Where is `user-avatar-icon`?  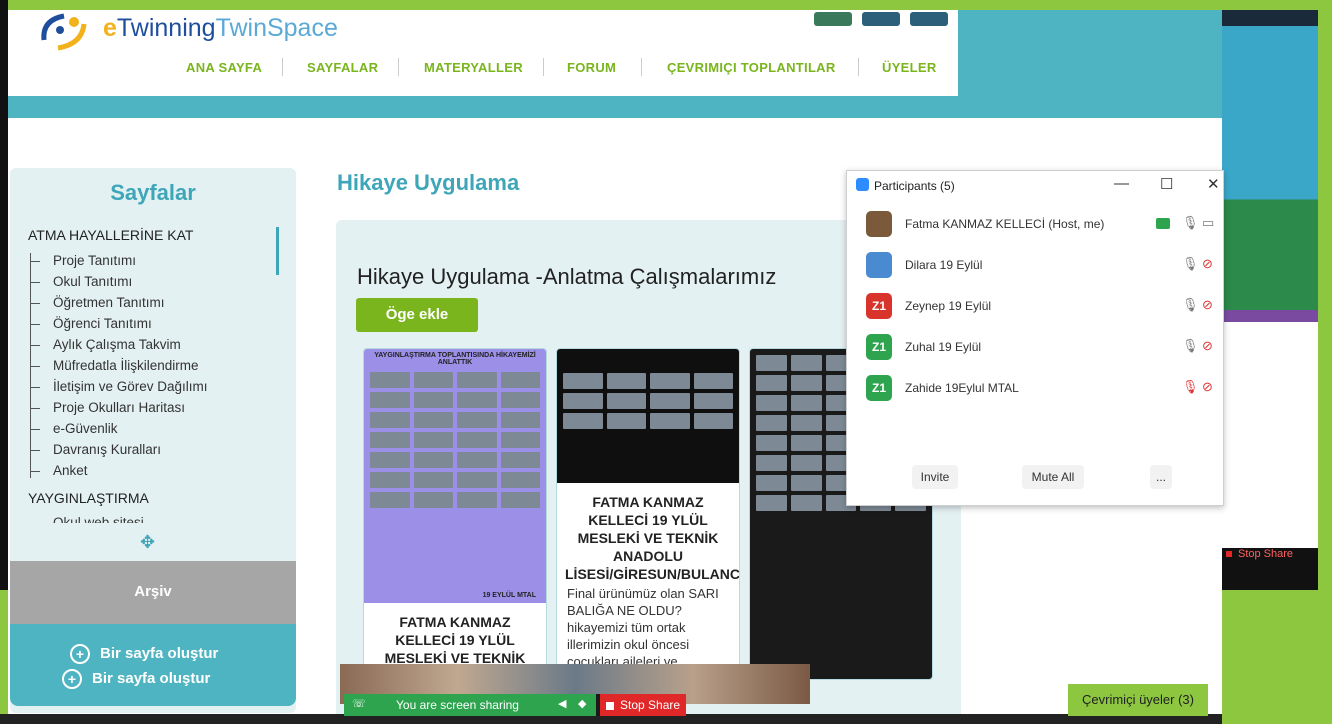 user-avatar-icon is located at coordinates (833, 19).